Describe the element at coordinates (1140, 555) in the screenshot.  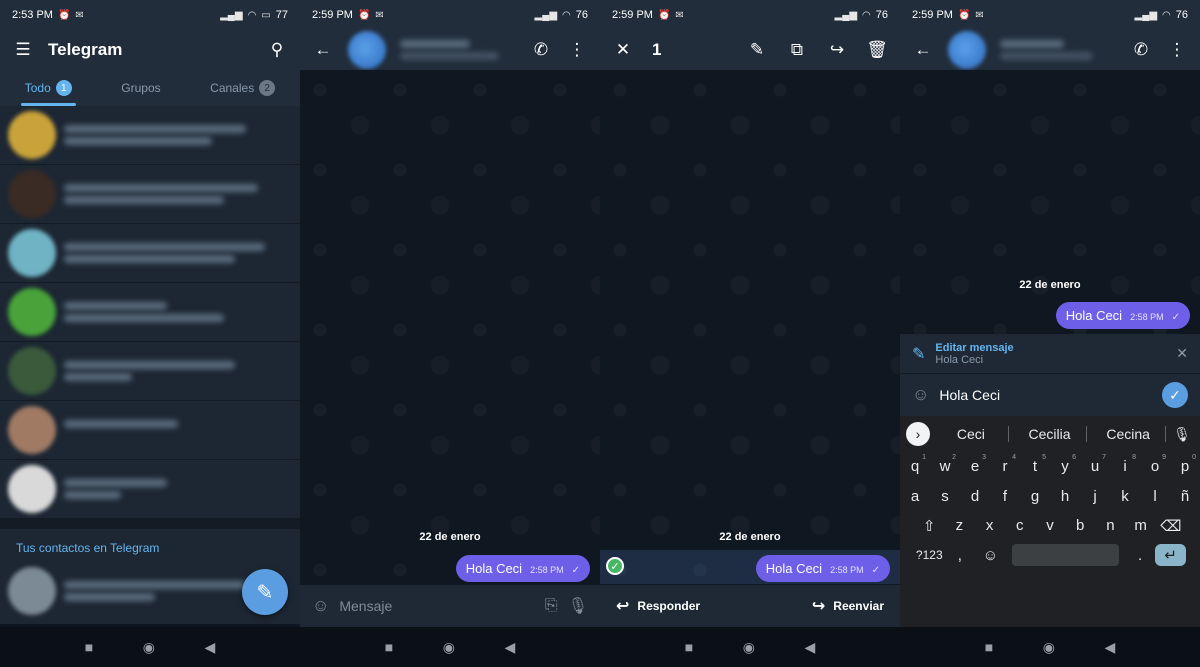
I see `period-key: .` at that location.